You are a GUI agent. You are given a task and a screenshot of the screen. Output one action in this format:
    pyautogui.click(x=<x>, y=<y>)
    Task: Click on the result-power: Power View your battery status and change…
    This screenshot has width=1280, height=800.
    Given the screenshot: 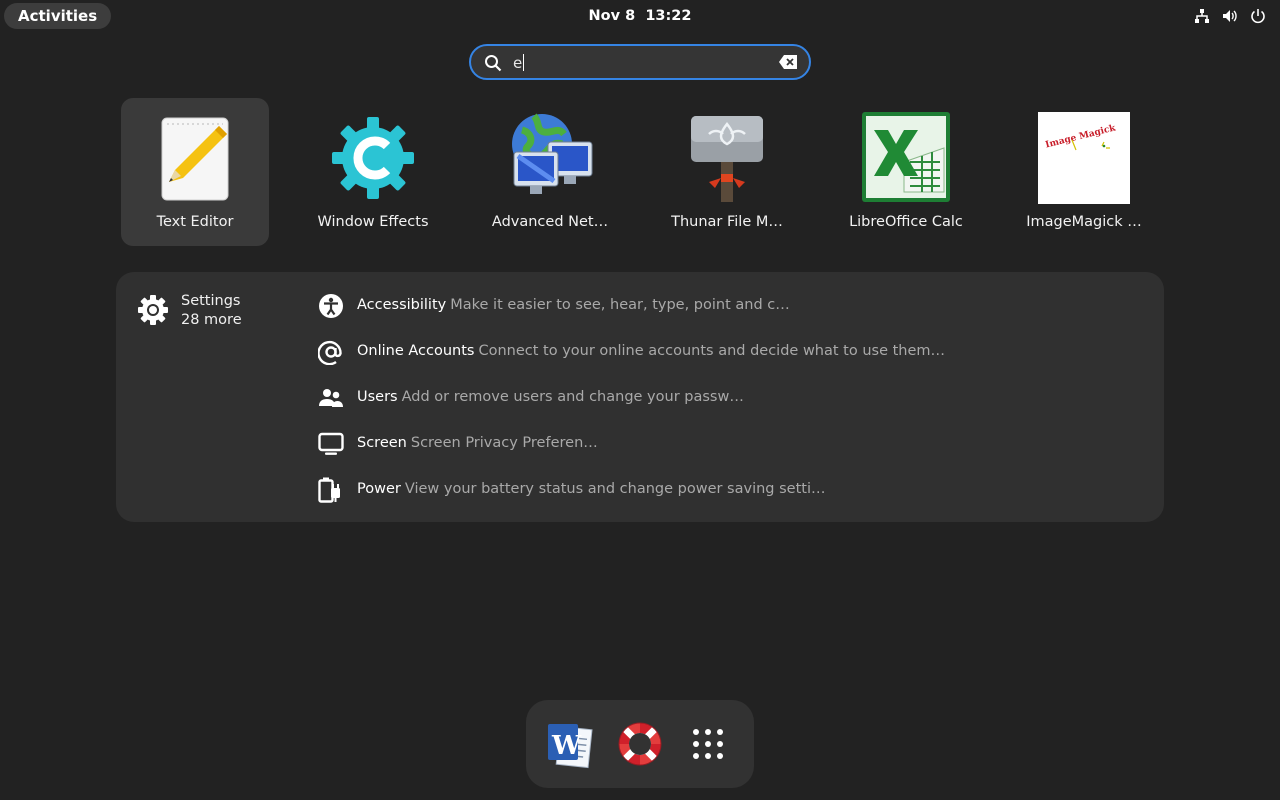 What is the action you would take?
    pyautogui.click(x=728, y=489)
    